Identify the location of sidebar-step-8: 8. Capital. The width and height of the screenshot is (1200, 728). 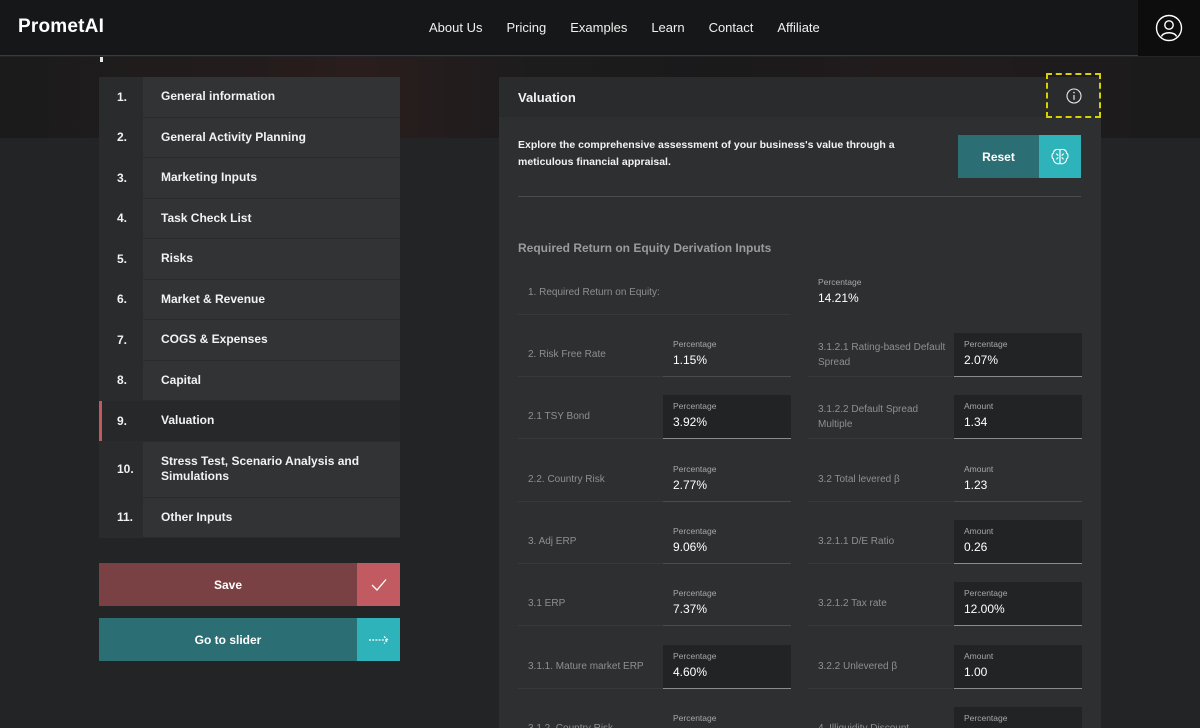
(249, 380).